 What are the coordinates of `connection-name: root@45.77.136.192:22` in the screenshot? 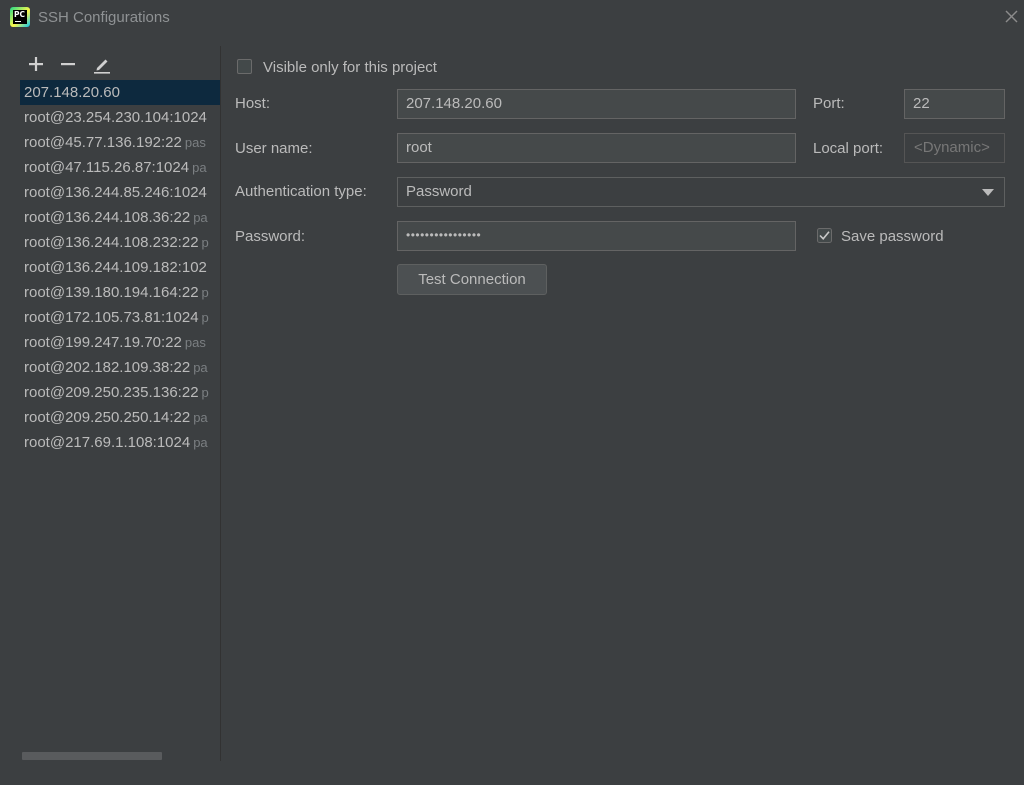 It's located at (103, 142).